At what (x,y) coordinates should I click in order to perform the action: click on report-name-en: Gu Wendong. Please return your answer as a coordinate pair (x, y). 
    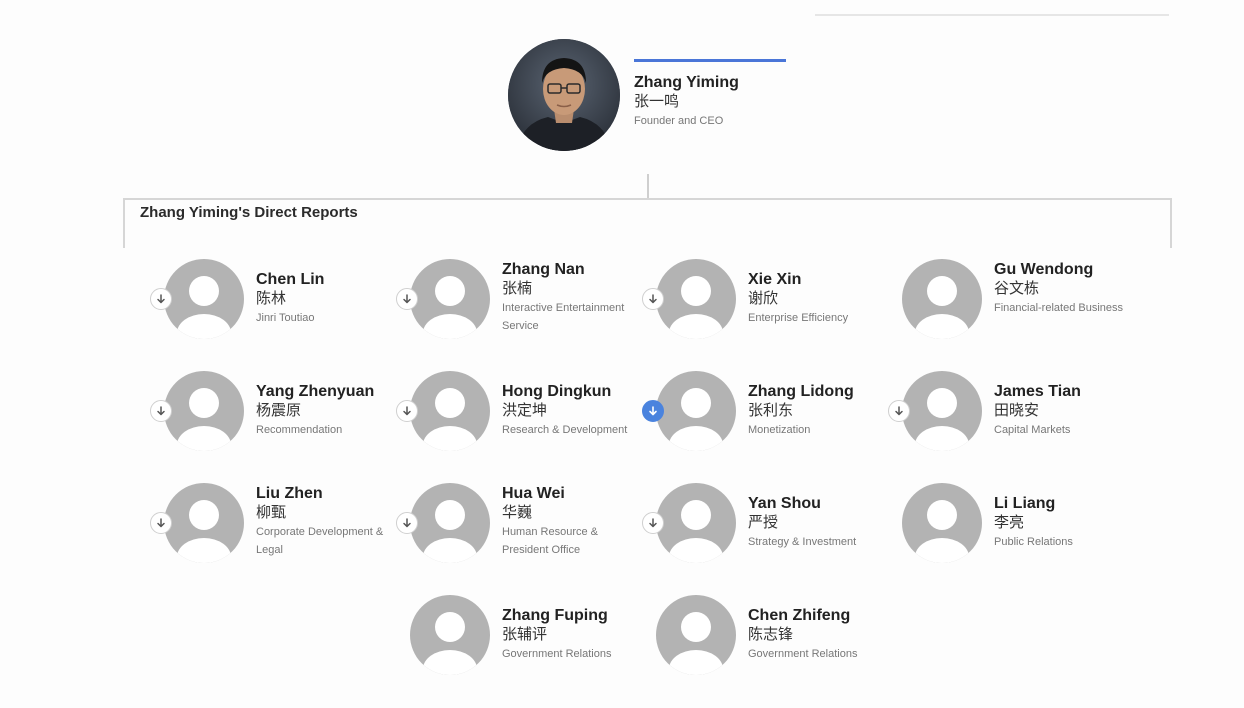
    Looking at the image, I should click on (1044, 269).